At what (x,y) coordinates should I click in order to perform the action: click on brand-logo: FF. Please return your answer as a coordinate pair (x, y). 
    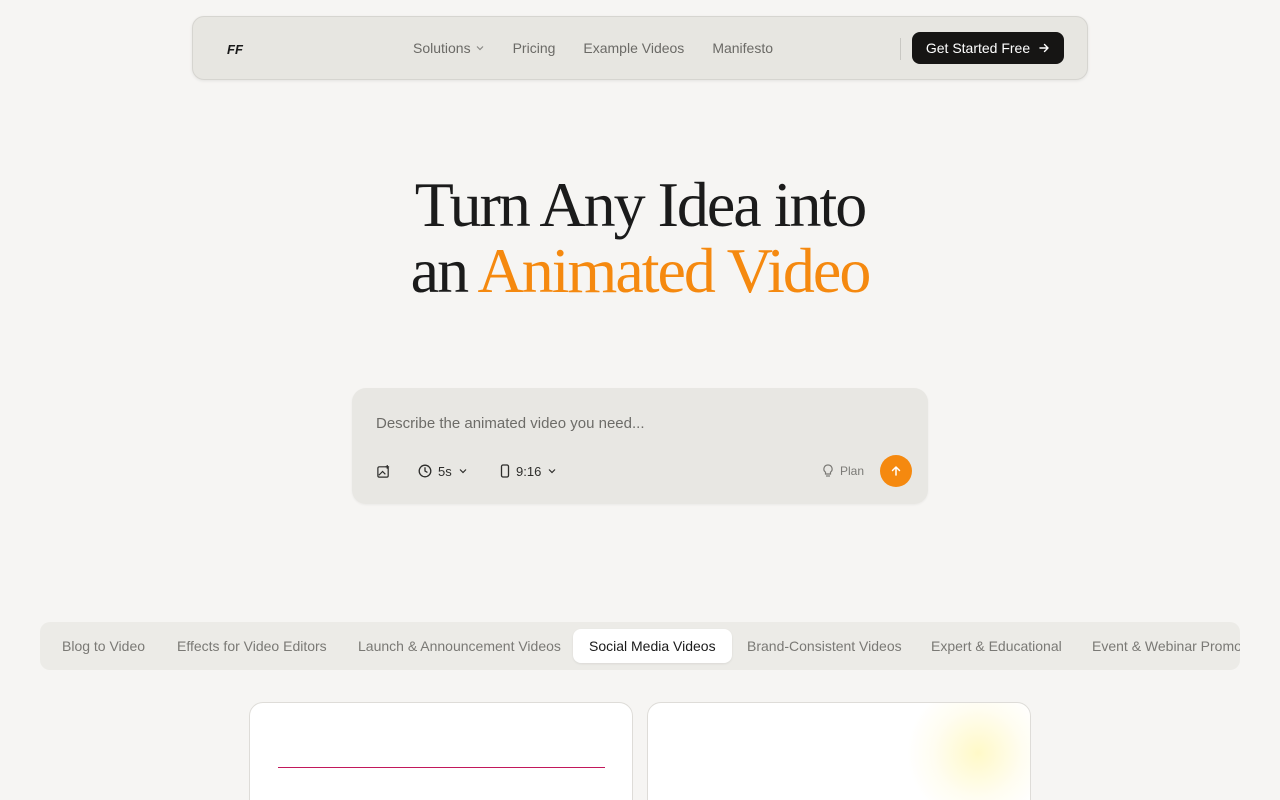
    Looking at the image, I should click on (238, 49).